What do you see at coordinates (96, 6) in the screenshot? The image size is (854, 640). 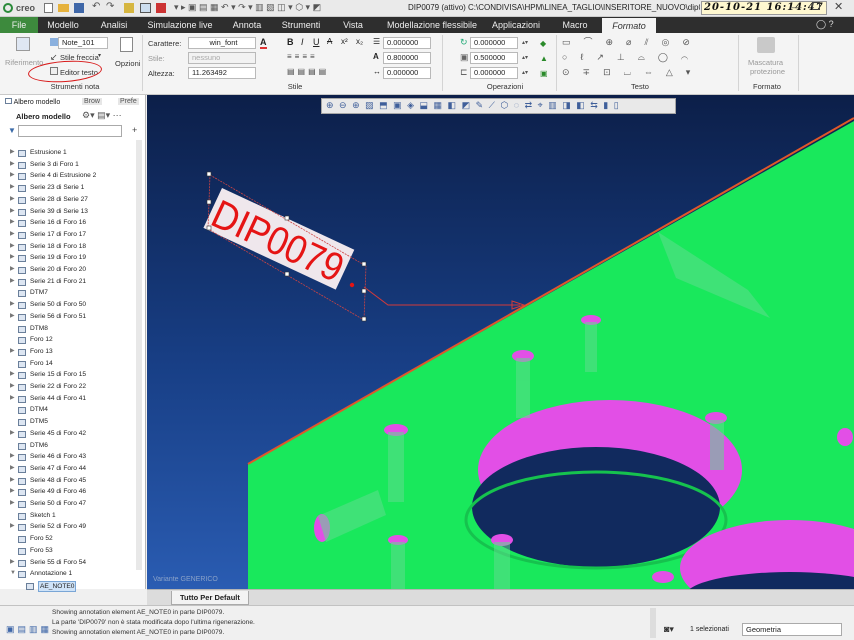 I see `undo-icon: ↶` at bounding box center [96, 6].